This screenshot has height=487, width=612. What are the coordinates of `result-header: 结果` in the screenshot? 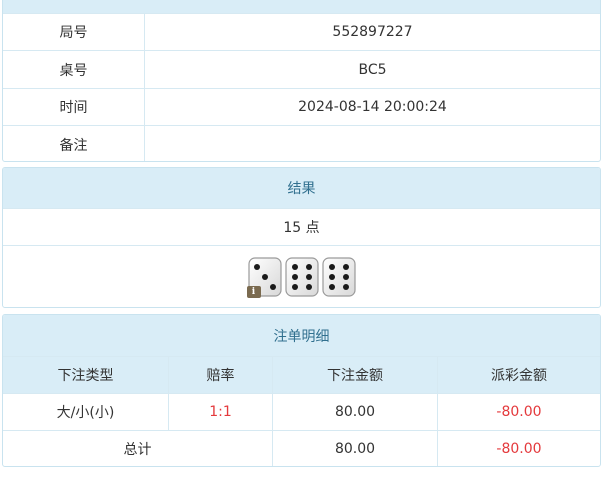 It's located at (301, 188).